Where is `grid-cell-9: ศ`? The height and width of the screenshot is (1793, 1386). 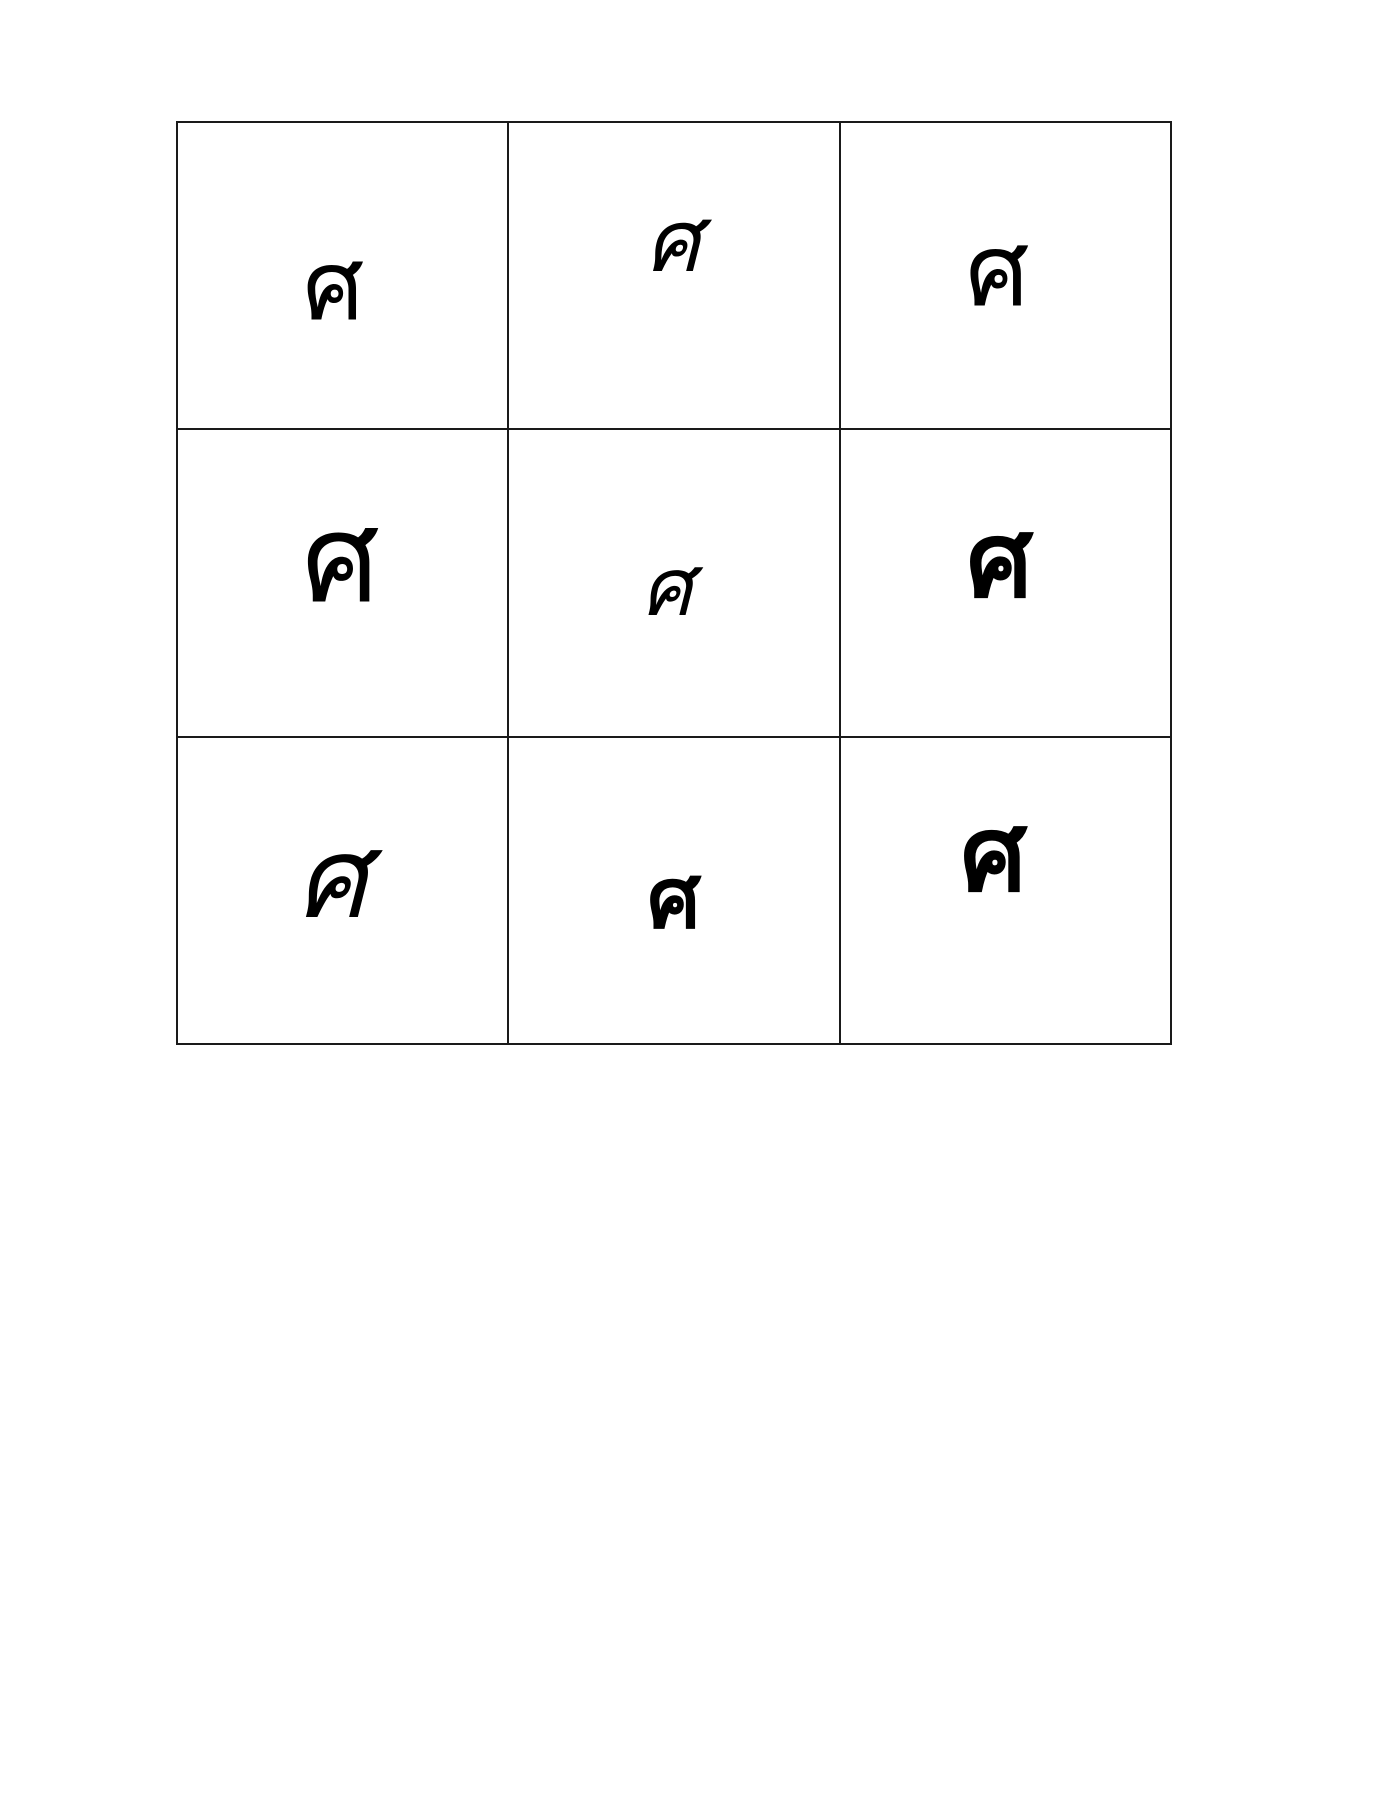 grid-cell-9: ศ is located at coordinates (1006, 891).